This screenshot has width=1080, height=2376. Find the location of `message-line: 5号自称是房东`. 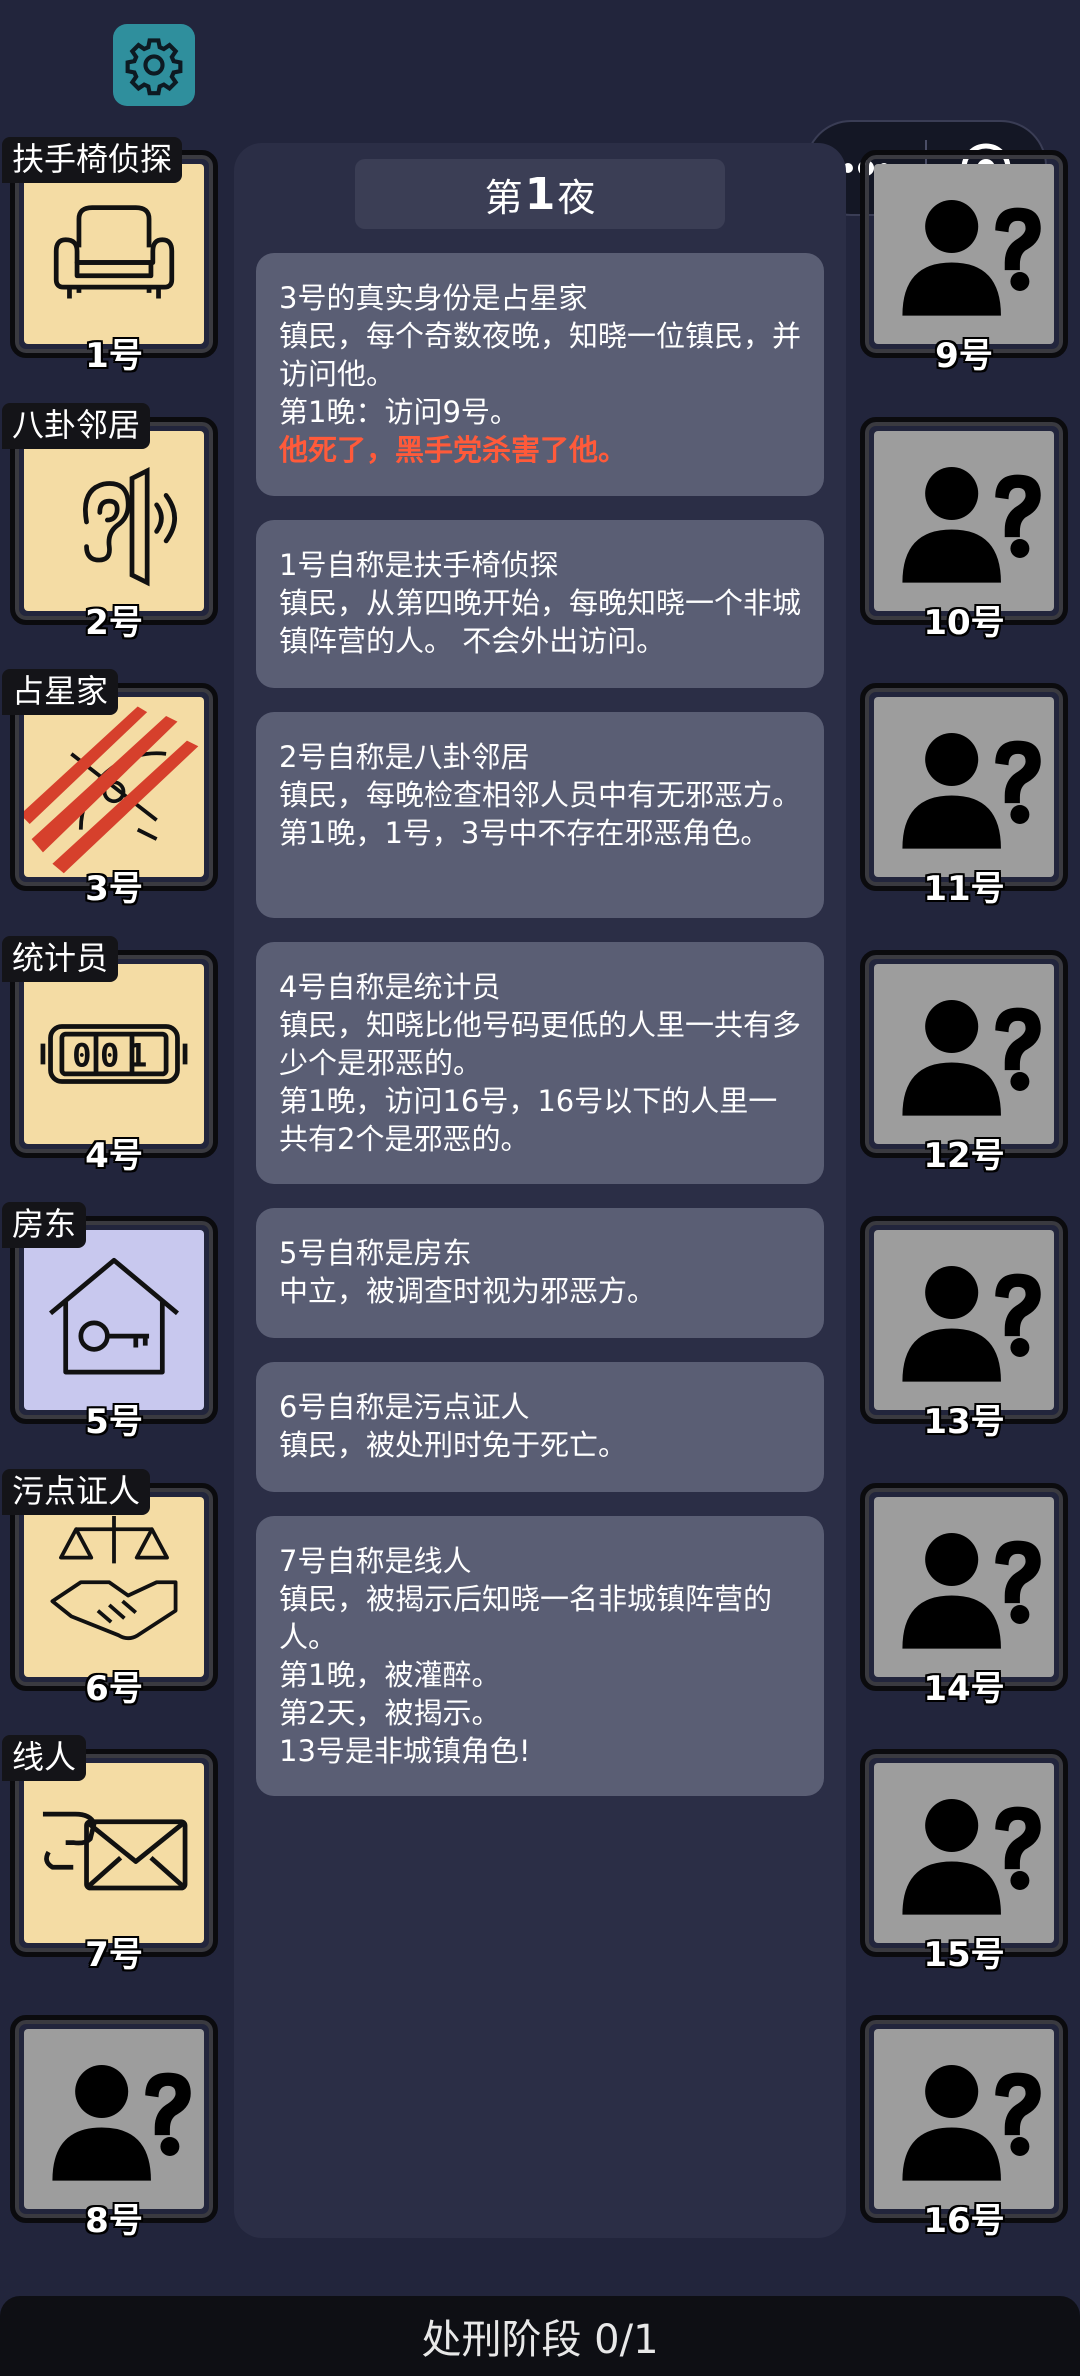

message-line: 5号自称是房东 is located at coordinates (375, 1253).